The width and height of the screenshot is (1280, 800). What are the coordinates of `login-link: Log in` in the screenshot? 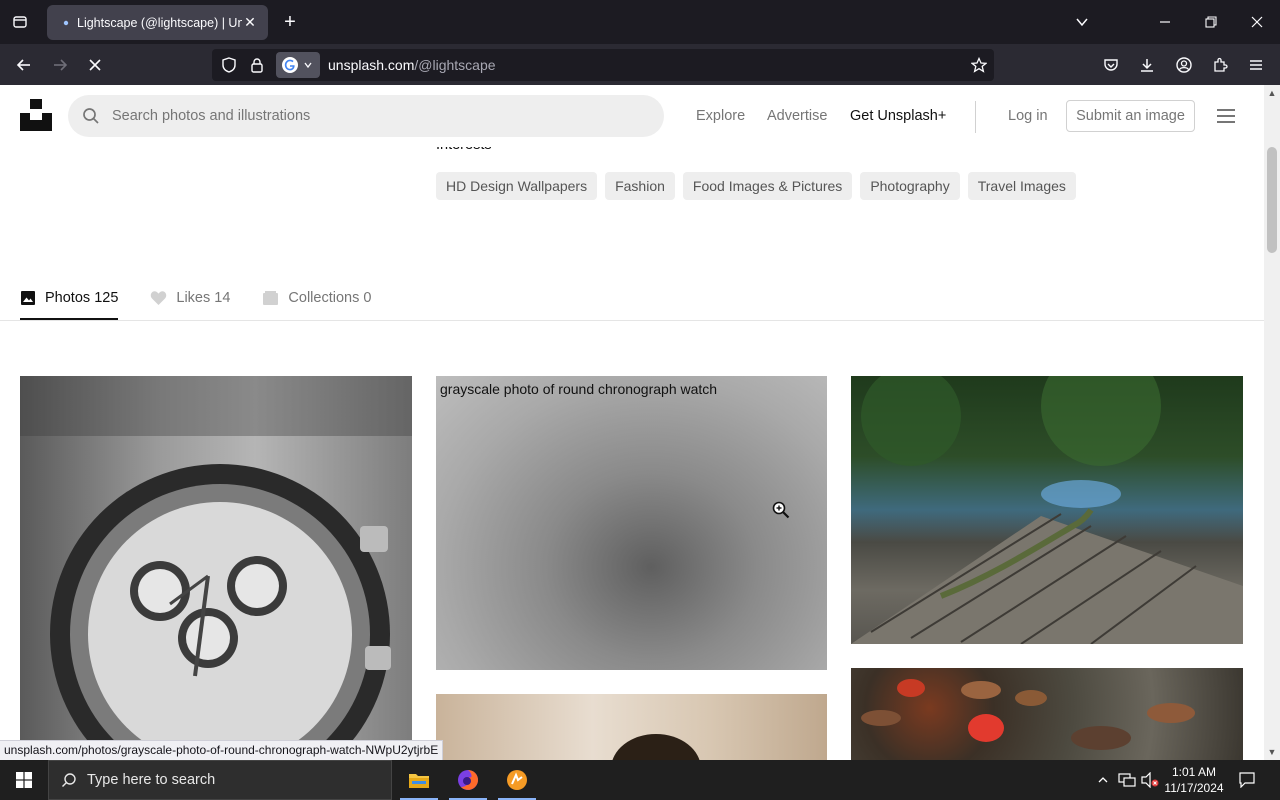 It's located at (1028, 116).